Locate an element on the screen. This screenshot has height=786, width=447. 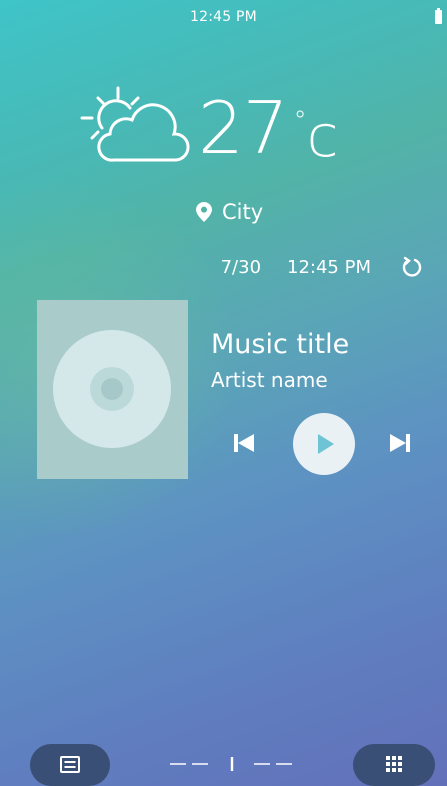
apps-button is located at coordinates (394, 765).